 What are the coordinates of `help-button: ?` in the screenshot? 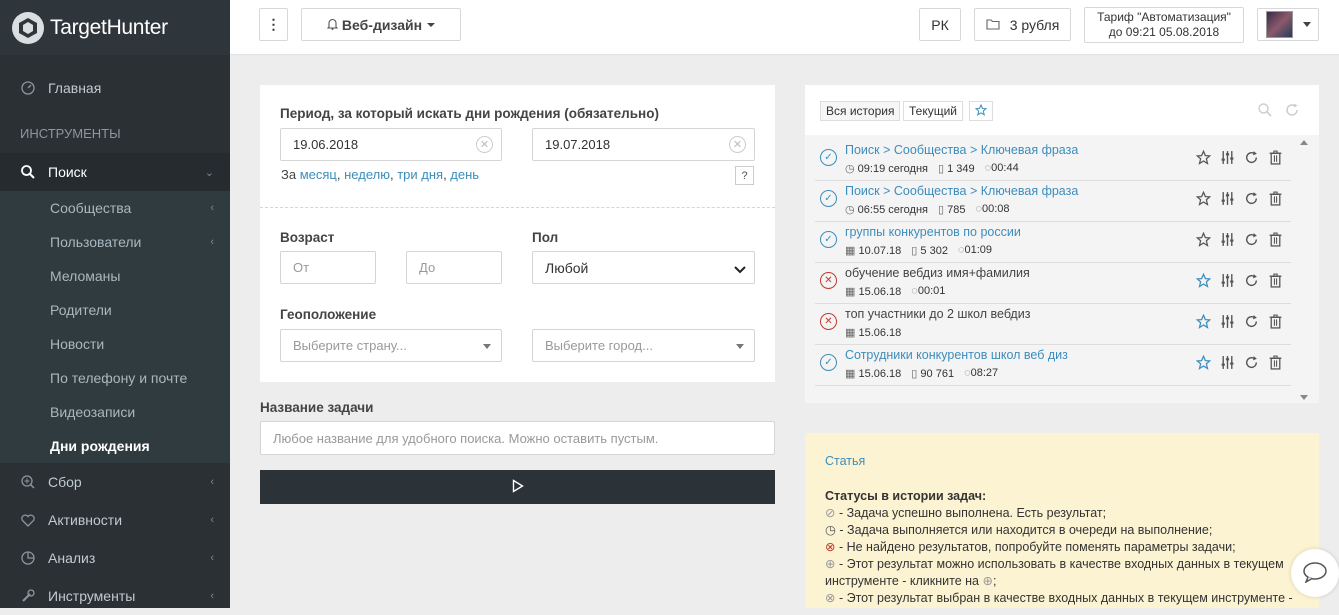 It's located at (744, 175).